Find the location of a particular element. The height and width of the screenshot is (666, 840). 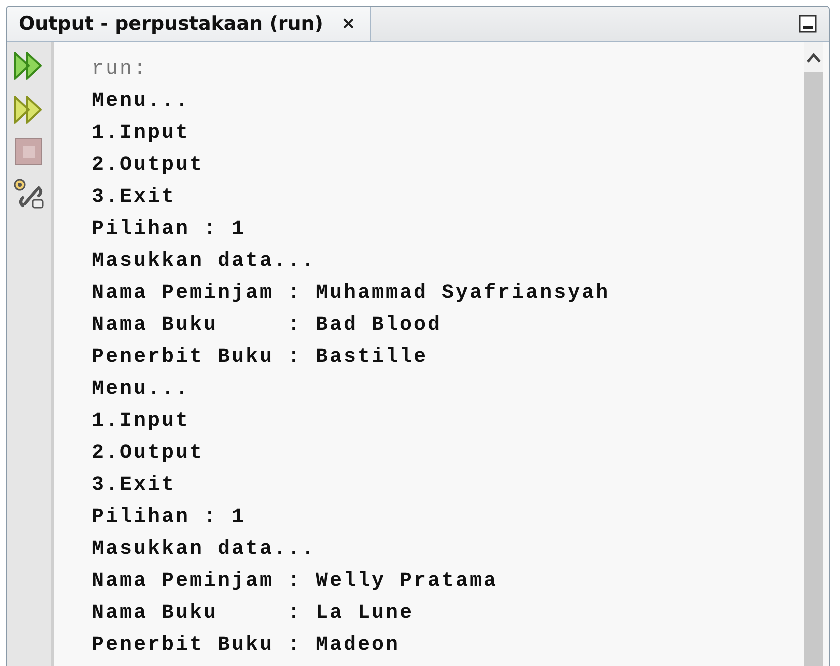

scrollbar is located at coordinates (813, 354).